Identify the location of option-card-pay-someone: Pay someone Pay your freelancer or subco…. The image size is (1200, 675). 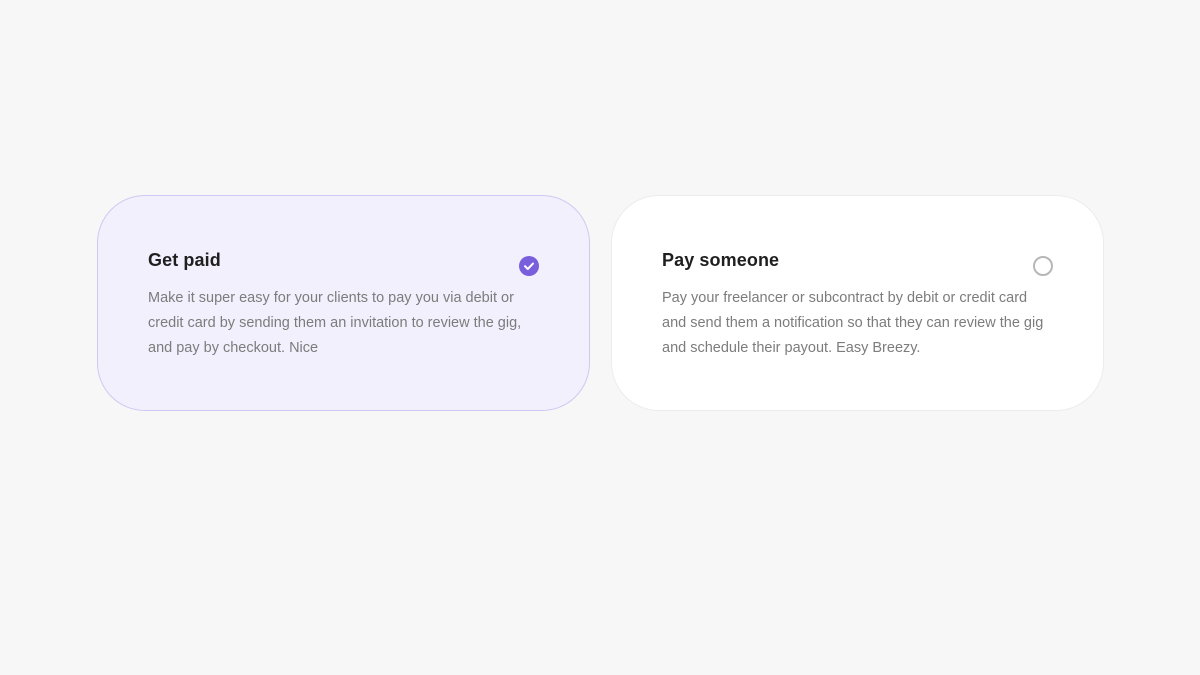
(857, 303).